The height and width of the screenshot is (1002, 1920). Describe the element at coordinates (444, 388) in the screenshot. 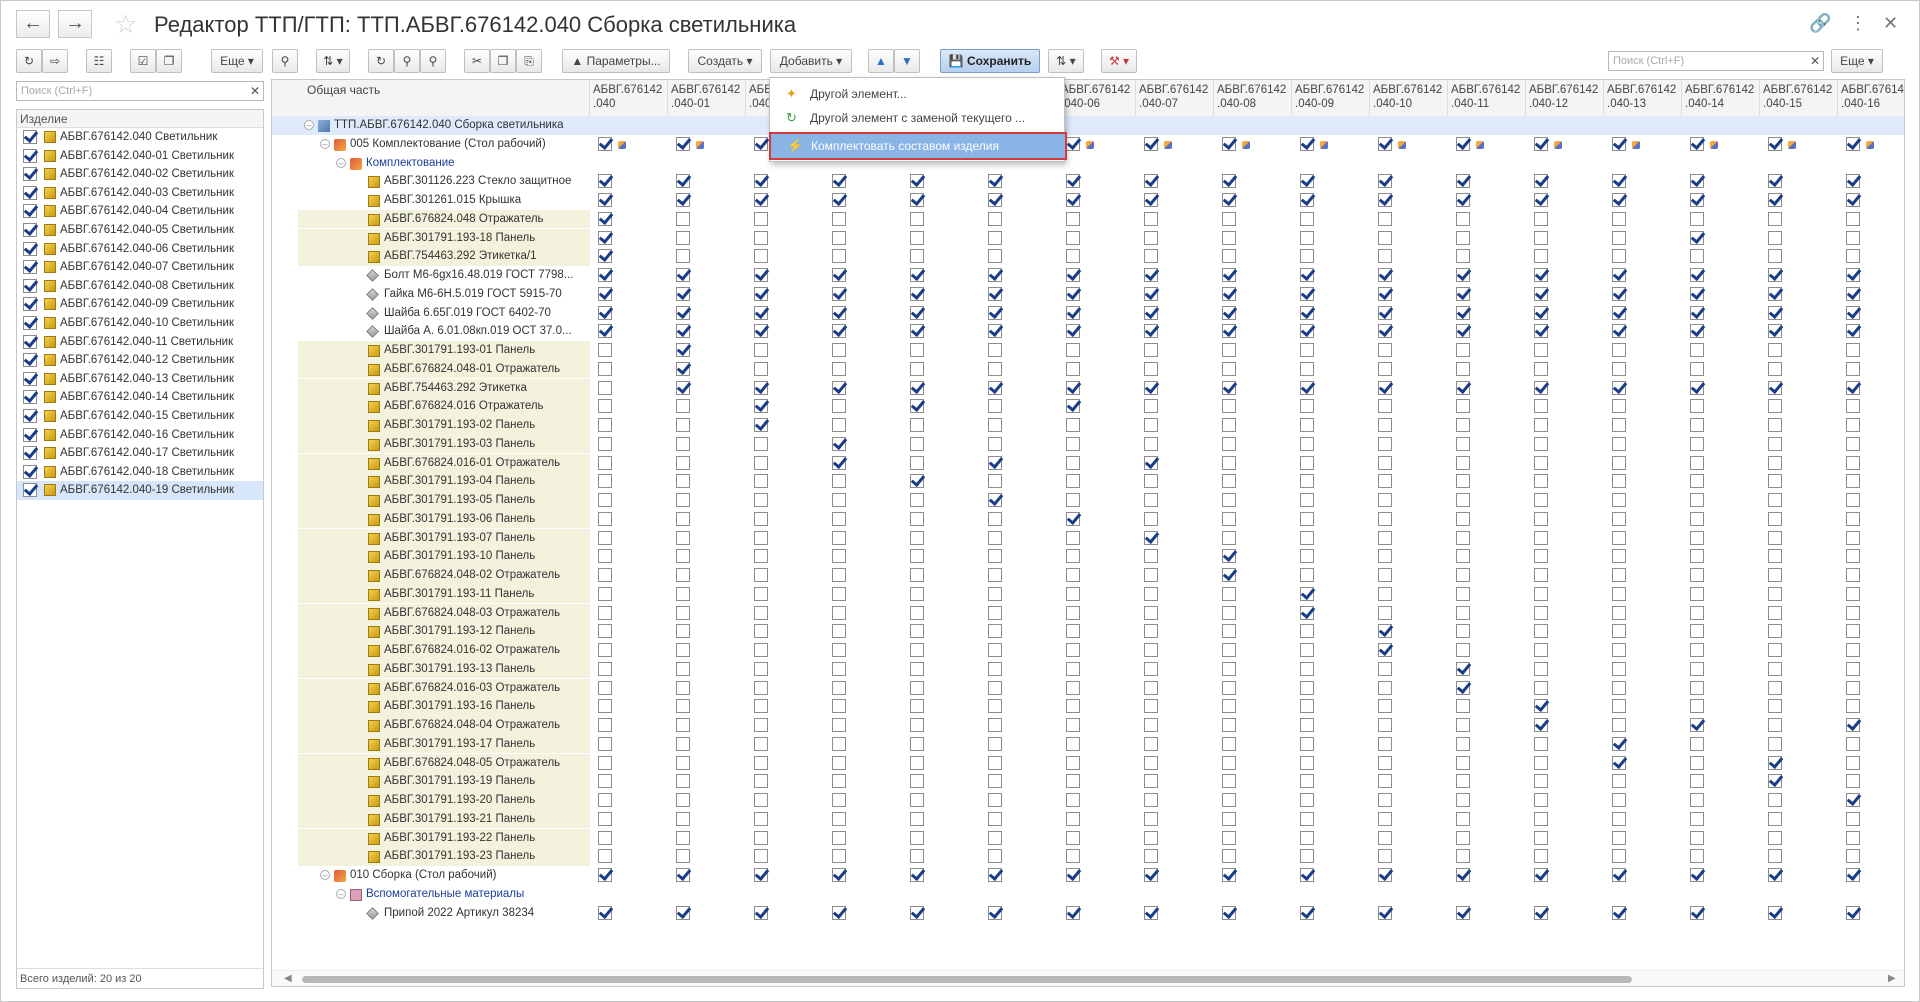

I see `tree-cell: АБВГ.754463.292 Этикетка` at that location.